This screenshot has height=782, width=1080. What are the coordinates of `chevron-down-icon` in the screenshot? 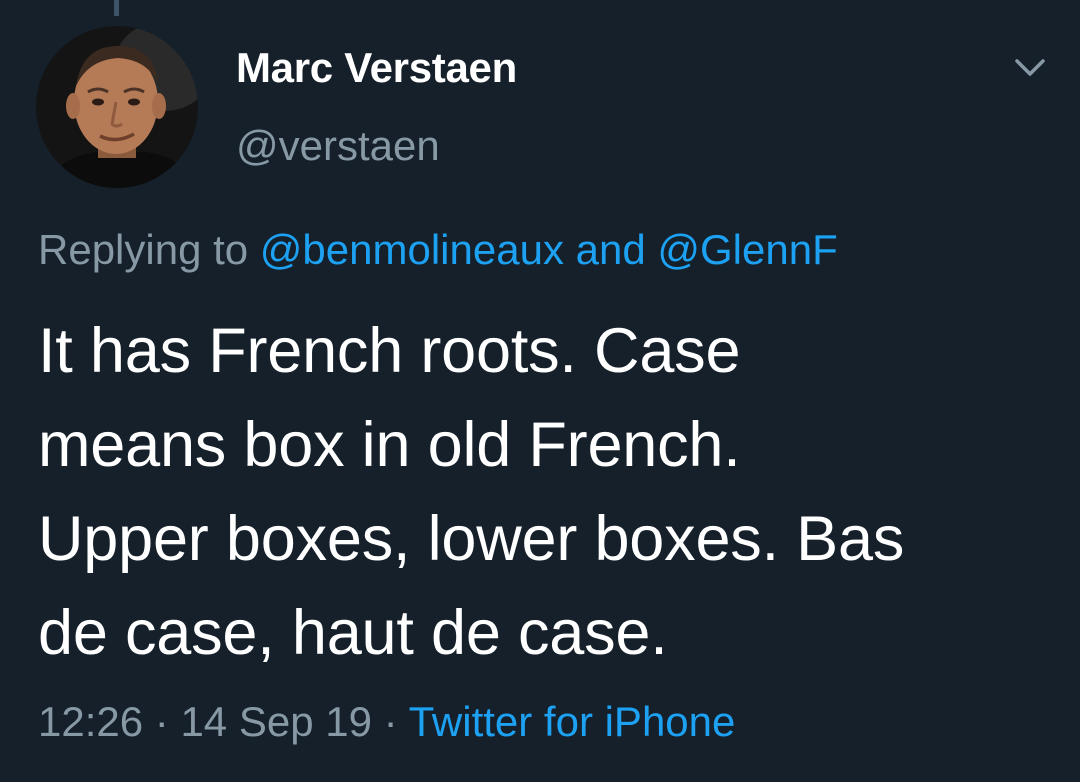 It's located at (1030, 67).